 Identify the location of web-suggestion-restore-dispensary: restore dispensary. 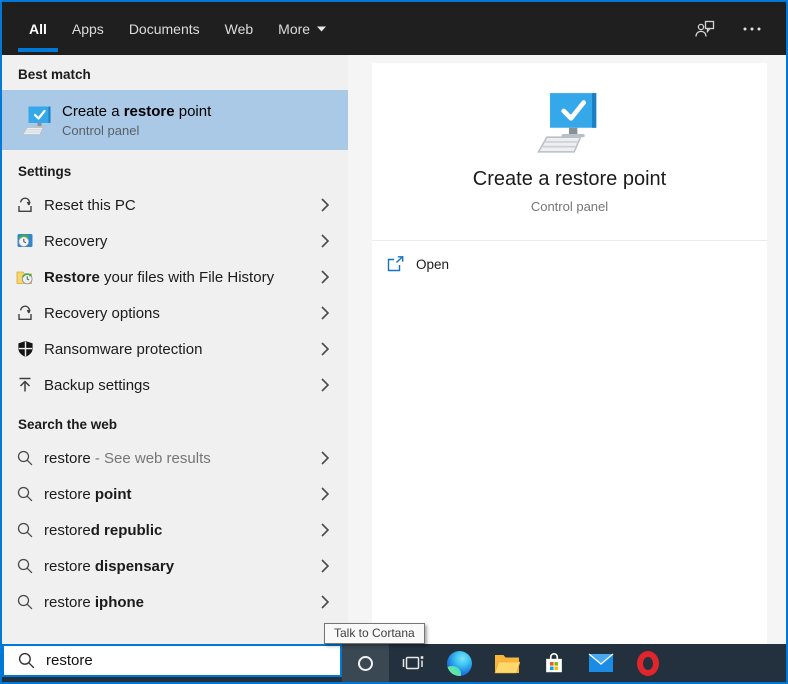
(175, 566).